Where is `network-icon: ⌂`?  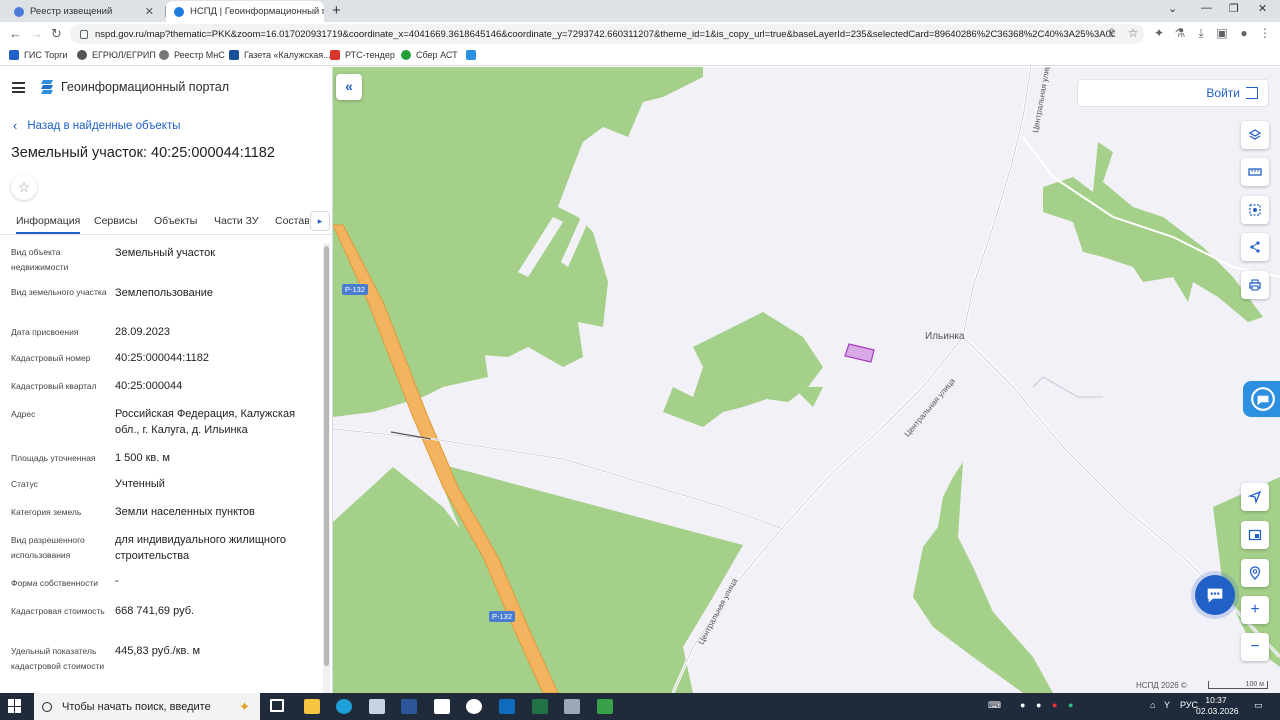 network-icon: ⌂ is located at coordinates (1152, 705).